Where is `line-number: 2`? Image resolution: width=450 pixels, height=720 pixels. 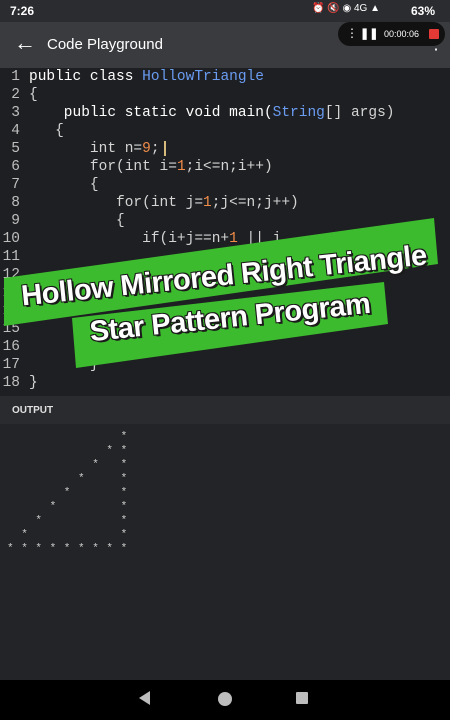
line-number: 2 is located at coordinates (15, 95).